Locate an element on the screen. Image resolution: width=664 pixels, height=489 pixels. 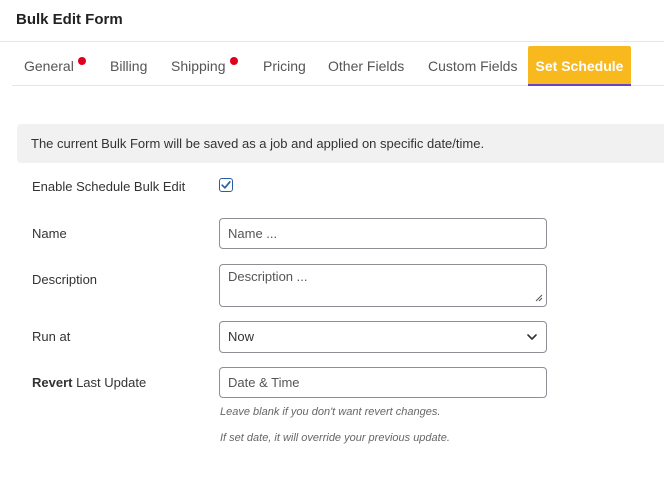
tab-set-schedule: Set Schedule is located at coordinates (579, 66).